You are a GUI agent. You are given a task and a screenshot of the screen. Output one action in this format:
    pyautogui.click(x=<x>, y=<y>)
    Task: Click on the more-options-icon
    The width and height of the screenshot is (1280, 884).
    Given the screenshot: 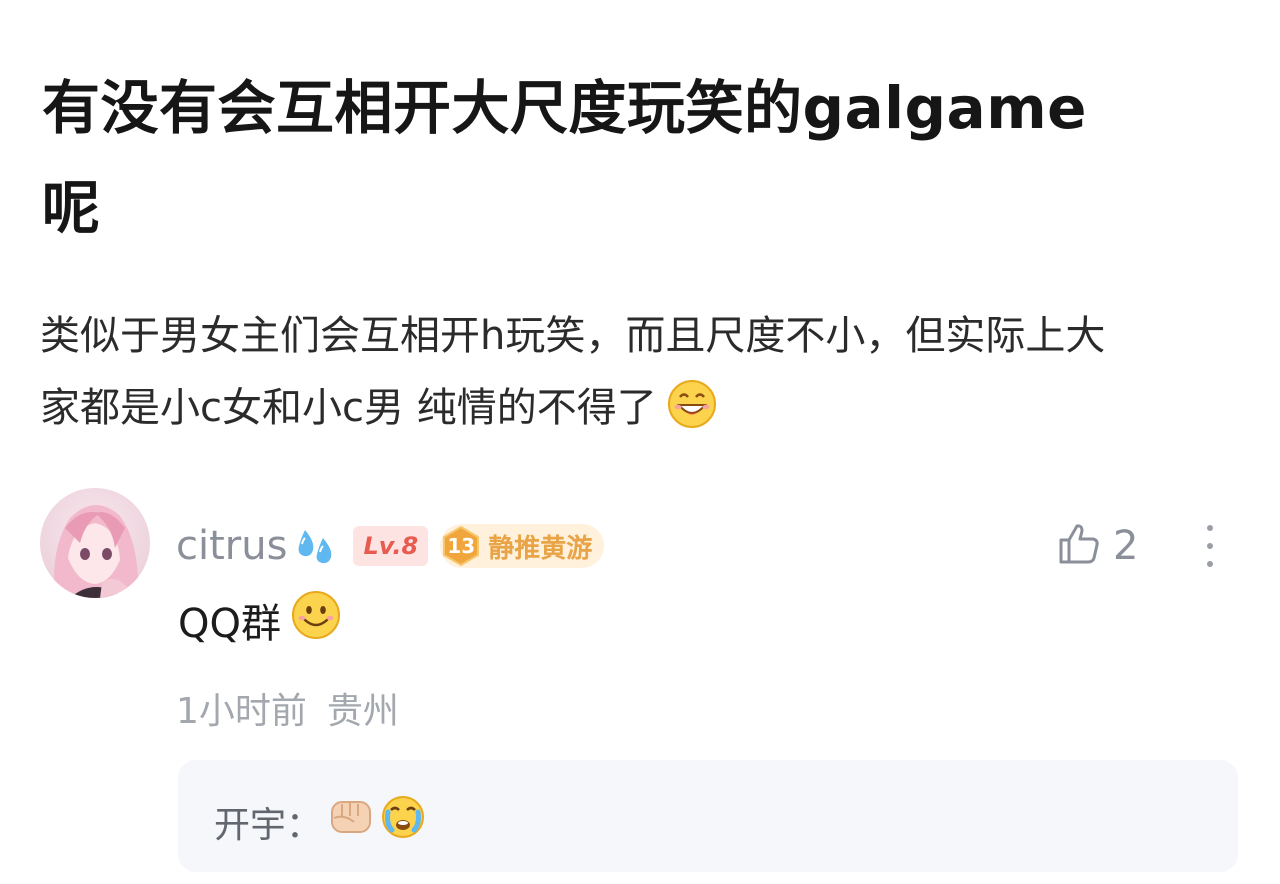 What is the action you would take?
    pyautogui.click(x=1210, y=548)
    